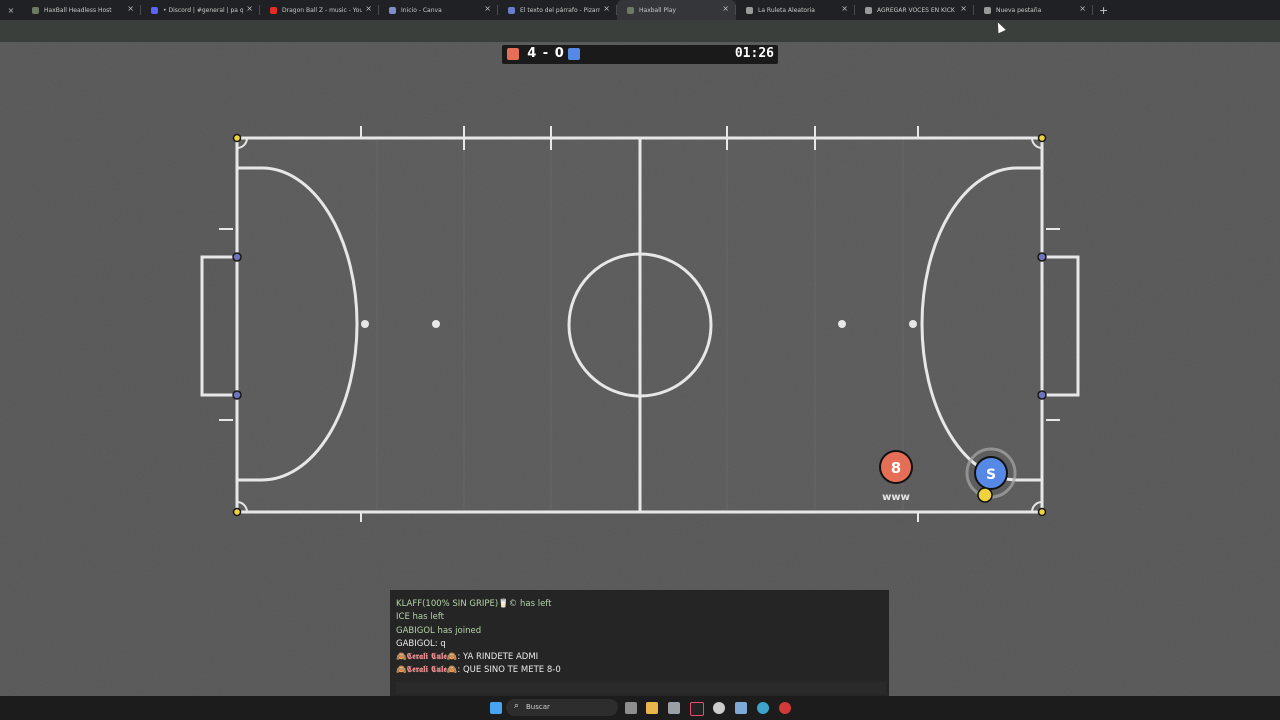 The height and width of the screenshot is (720, 1280). What do you see at coordinates (631, 708) in the screenshot?
I see `file-explorer-icon` at bounding box center [631, 708].